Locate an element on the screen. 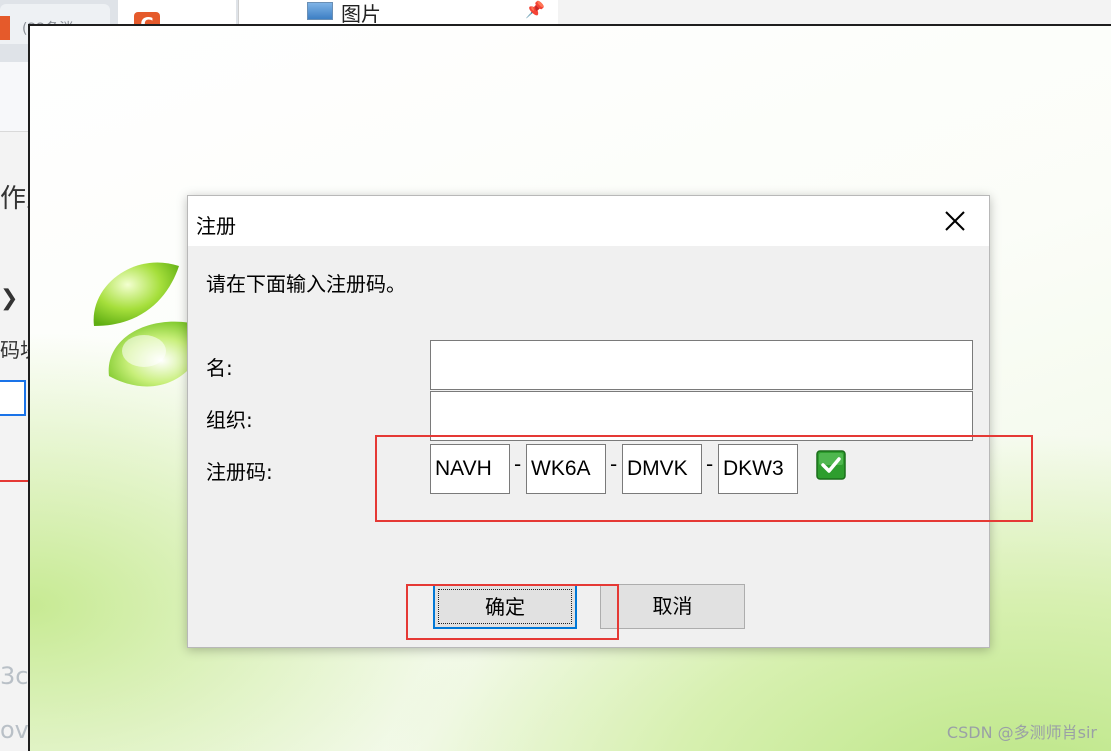  serial-label: 注册码: is located at coordinates (239, 472).